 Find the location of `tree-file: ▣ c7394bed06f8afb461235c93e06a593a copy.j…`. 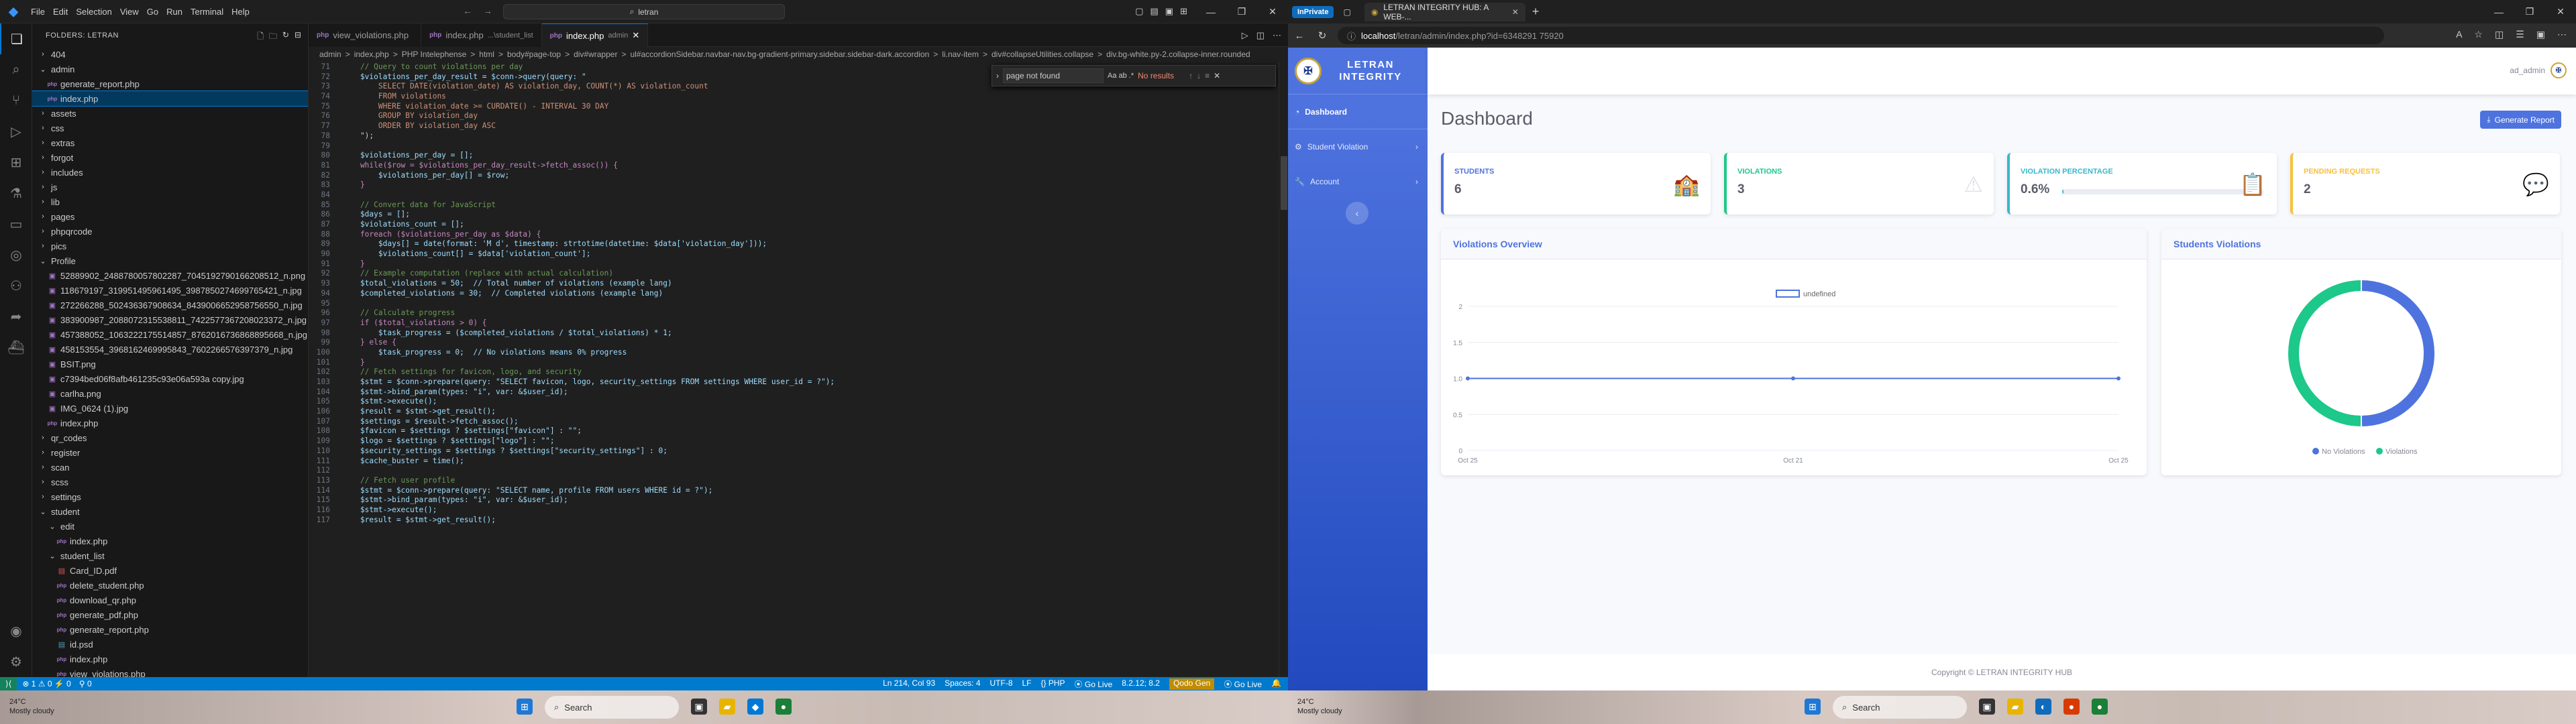

tree-file: ▣ c7394bed06f8afb461235c93e06a593a copy.j… is located at coordinates (170, 378).